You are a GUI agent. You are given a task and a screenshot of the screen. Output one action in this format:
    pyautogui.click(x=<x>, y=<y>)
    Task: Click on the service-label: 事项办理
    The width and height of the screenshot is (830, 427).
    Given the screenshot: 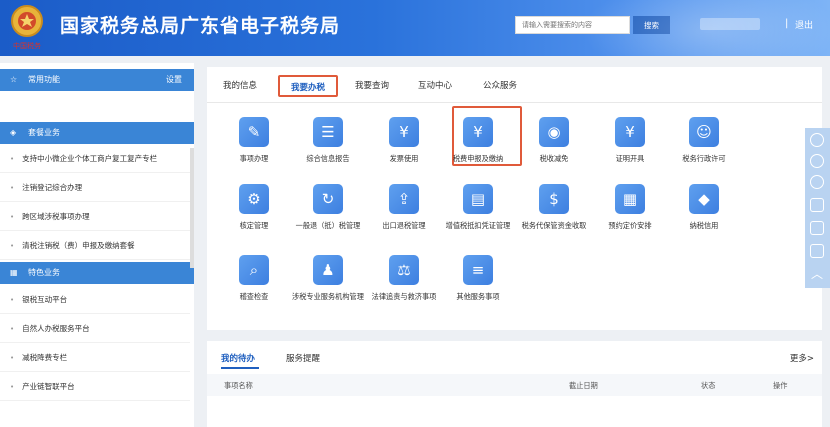 What is the action you would take?
    pyautogui.click(x=254, y=158)
    